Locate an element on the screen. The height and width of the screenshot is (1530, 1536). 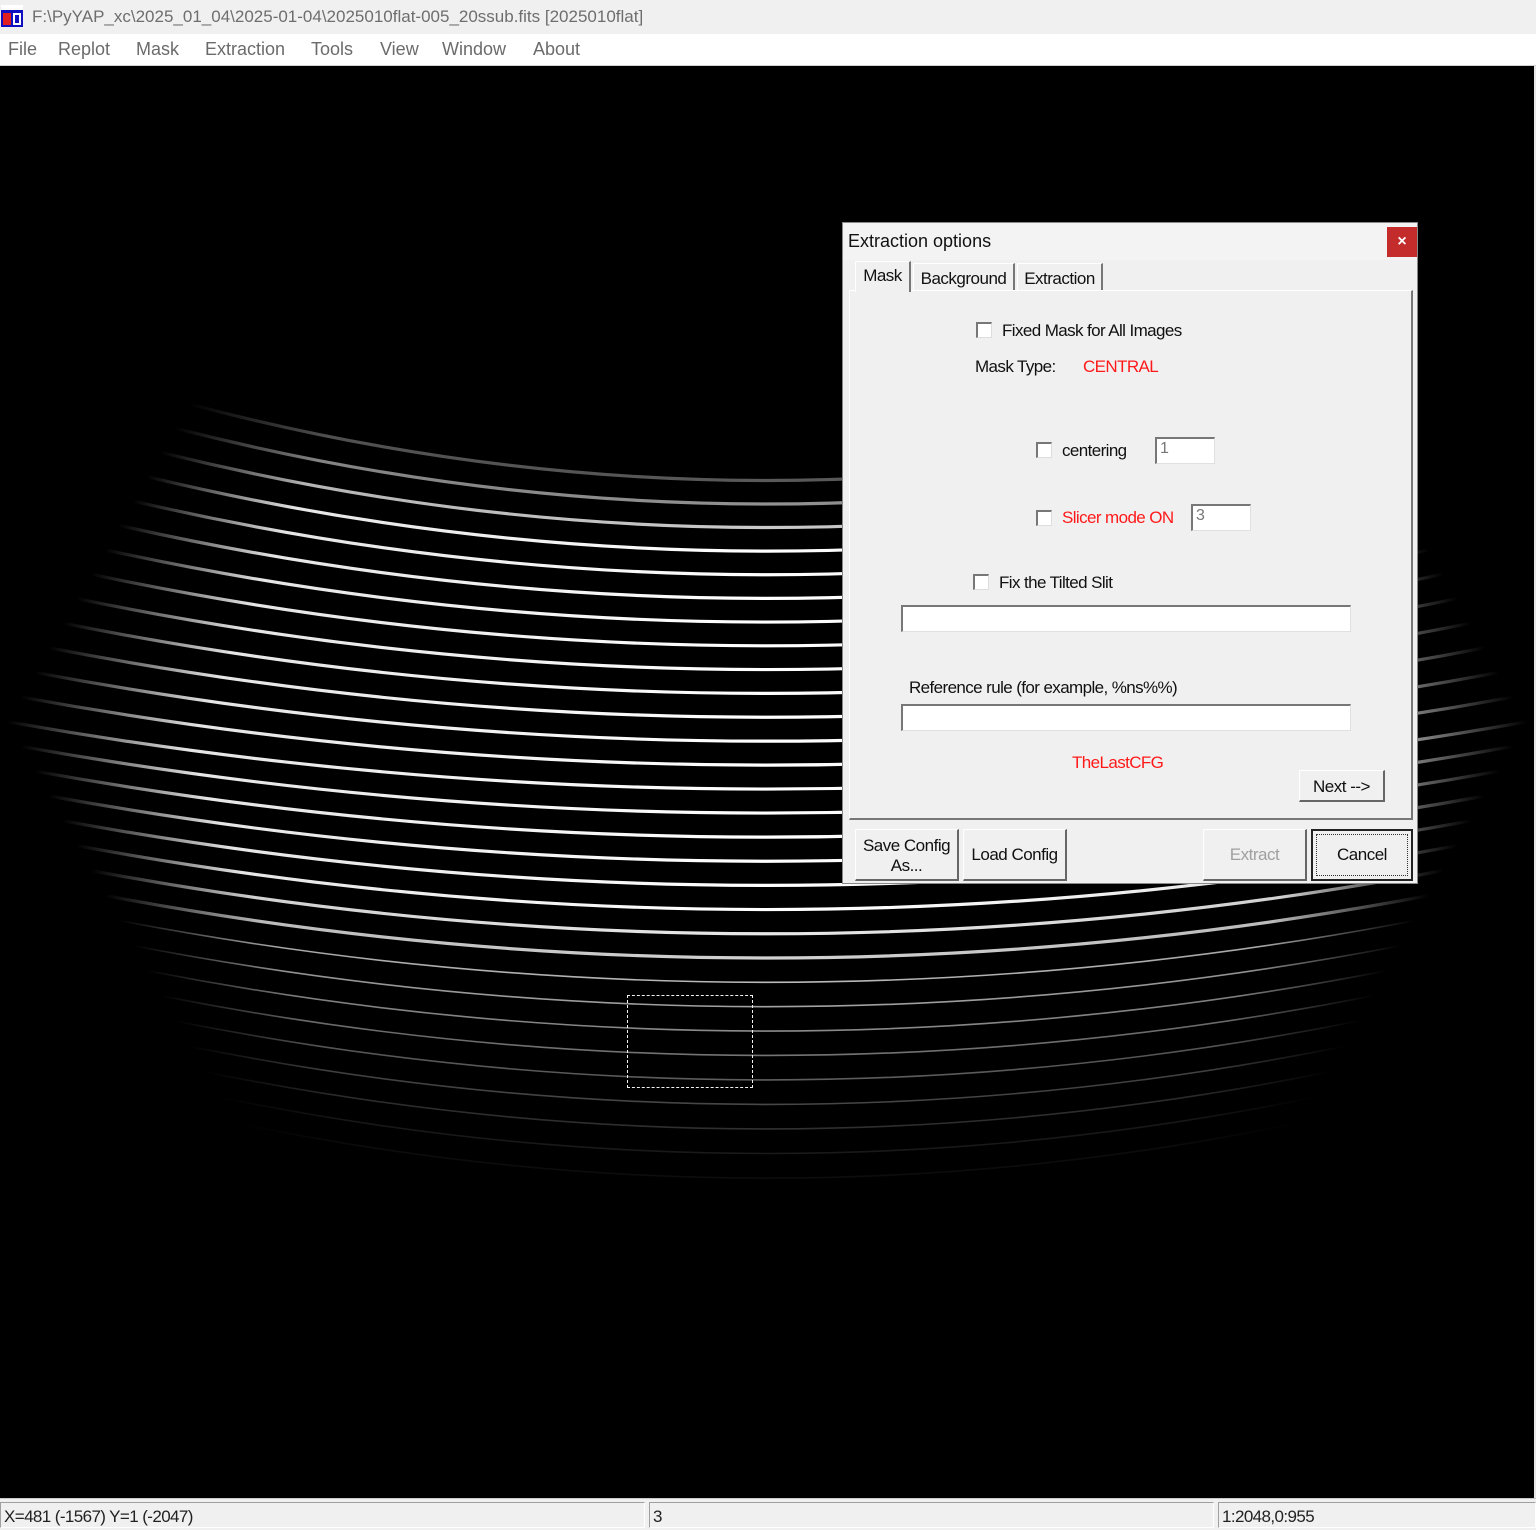
menu-window: Window is located at coordinates (474, 49).